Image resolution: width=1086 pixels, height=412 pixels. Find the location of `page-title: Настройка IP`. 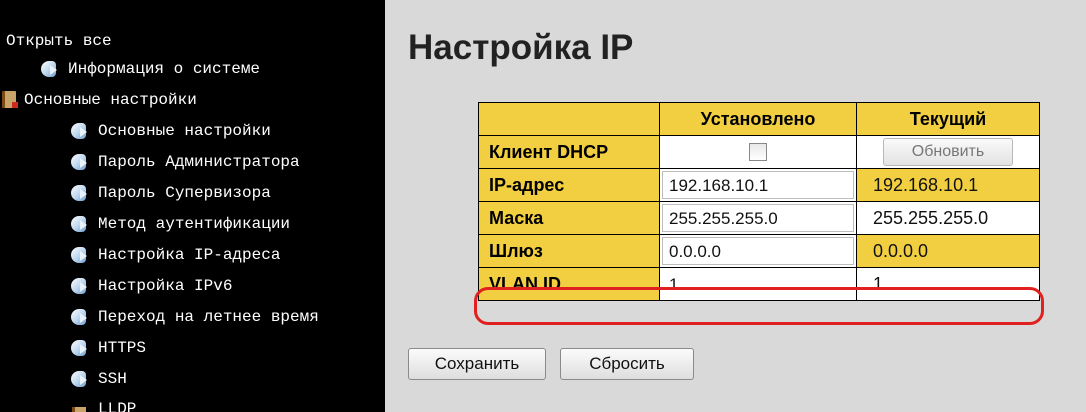

page-title: Настройка IP is located at coordinates (521, 47).